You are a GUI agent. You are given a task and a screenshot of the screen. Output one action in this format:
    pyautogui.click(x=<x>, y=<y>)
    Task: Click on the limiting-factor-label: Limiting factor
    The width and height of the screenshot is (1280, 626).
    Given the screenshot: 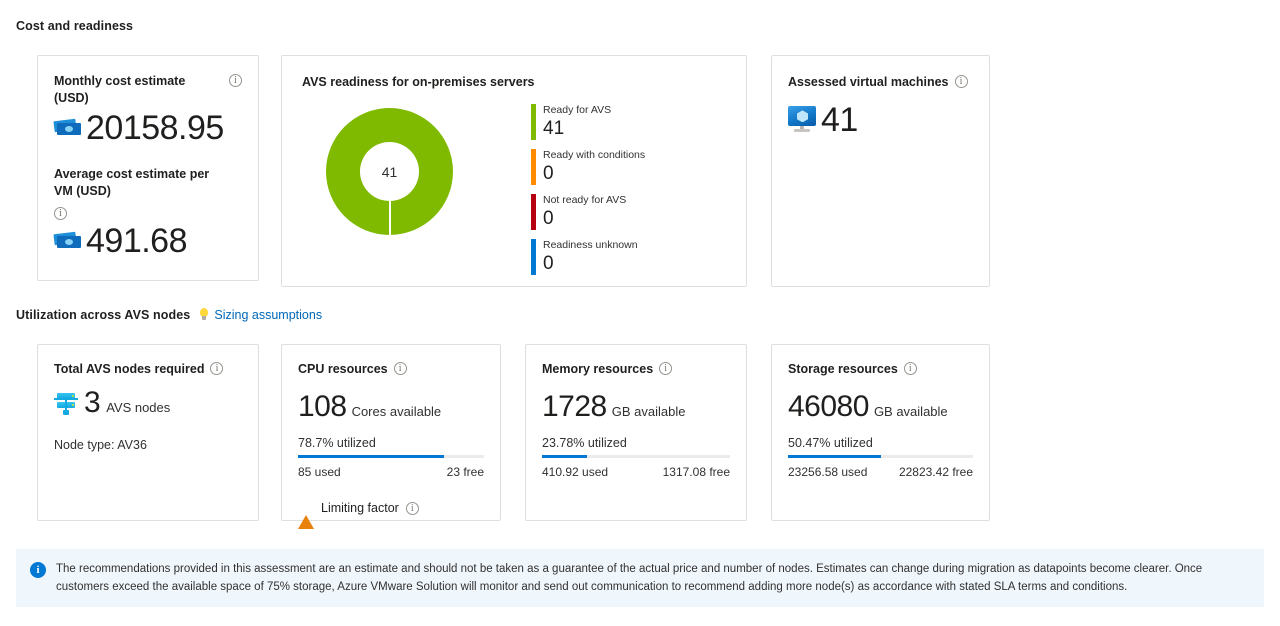 What is the action you would take?
    pyautogui.click(x=360, y=507)
    